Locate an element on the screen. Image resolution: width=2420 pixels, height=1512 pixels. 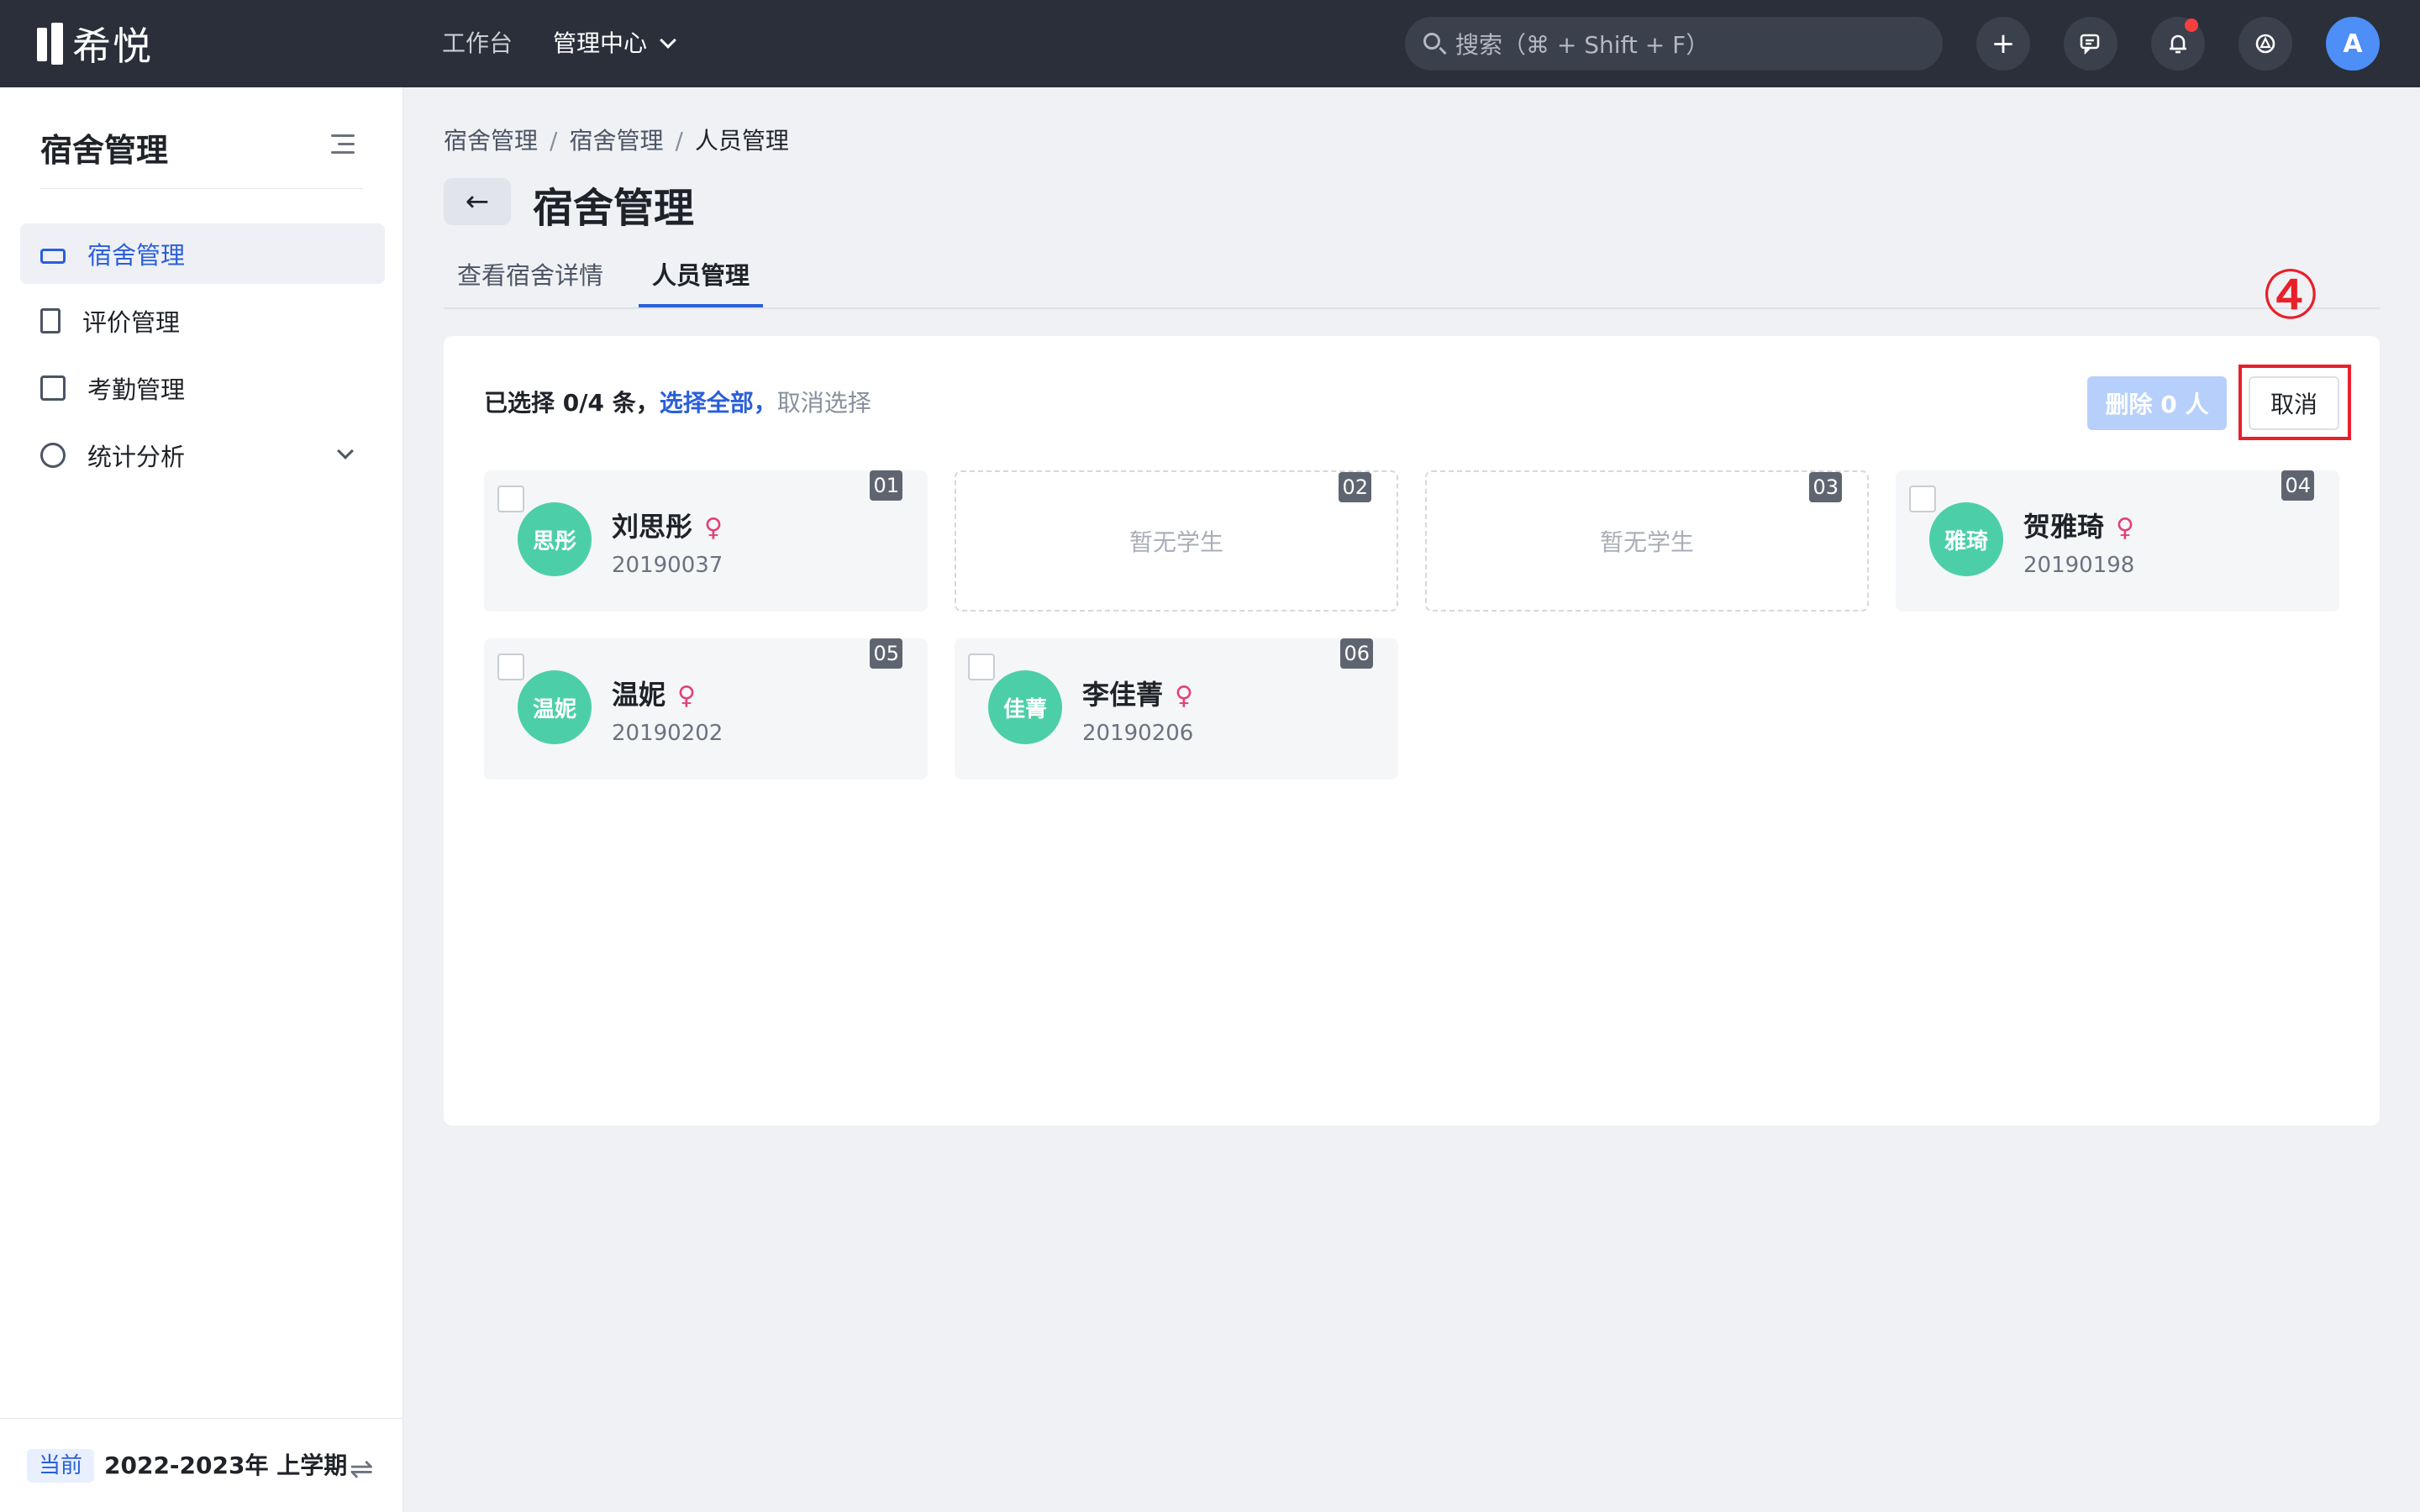
arrow-left-icon: ← is located at coordinates (478, 201).